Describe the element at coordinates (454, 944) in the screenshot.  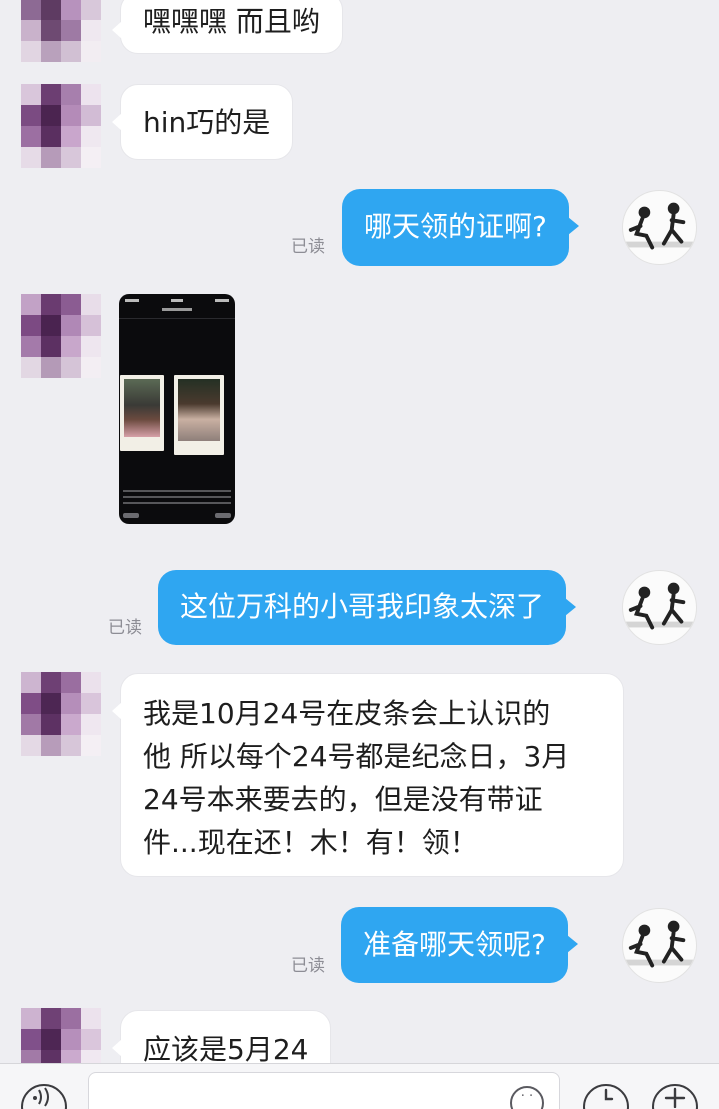
I see `message-text: 准备哪天领呢?` at that location.